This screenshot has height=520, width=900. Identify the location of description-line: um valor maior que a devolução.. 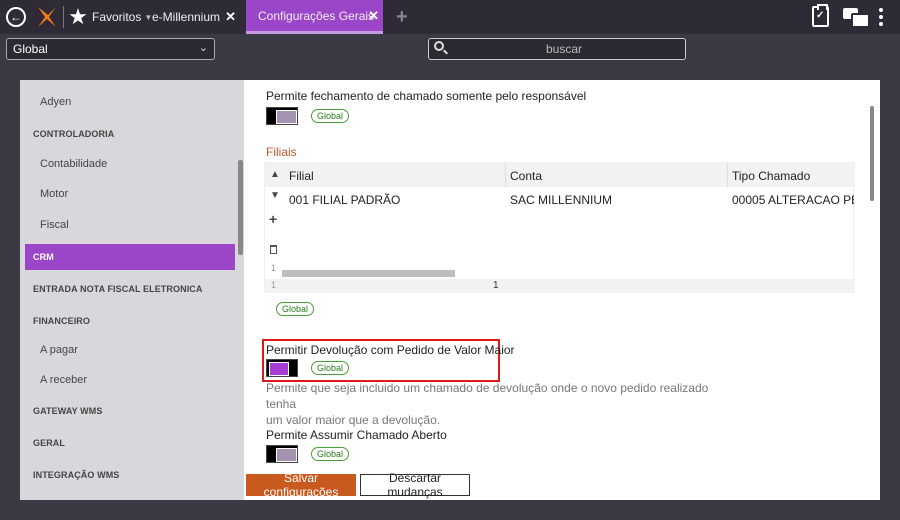
(353, 420).